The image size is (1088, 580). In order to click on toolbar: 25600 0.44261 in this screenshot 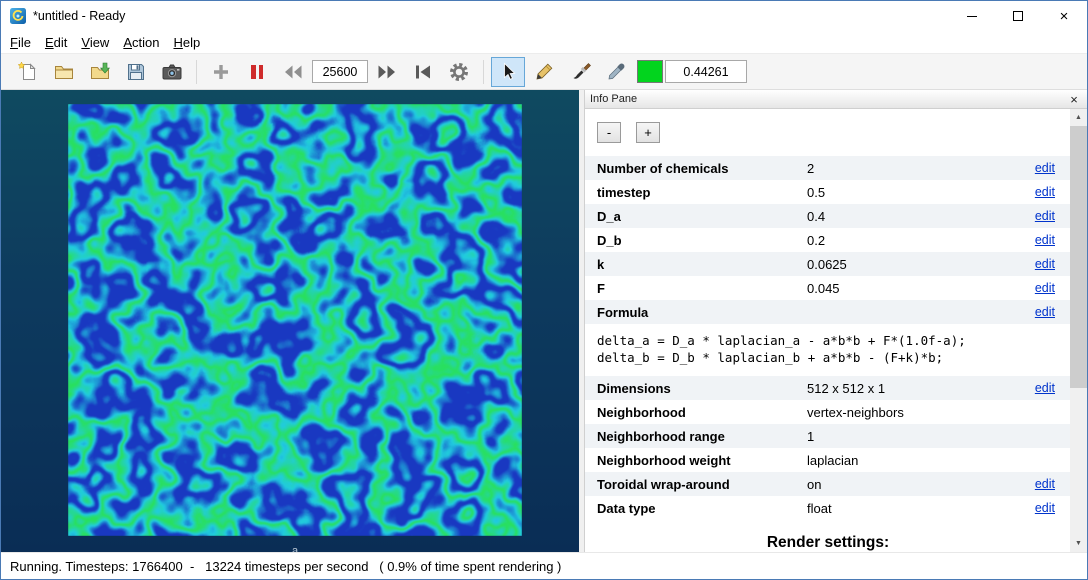, I will do `click(544, 71)`.